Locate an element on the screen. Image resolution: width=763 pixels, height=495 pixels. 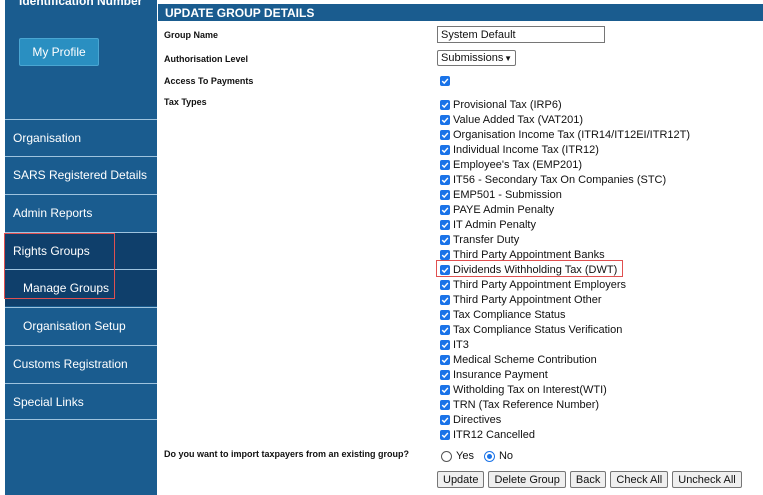
rights-groups-highlight is located at coordinates (59, 266).